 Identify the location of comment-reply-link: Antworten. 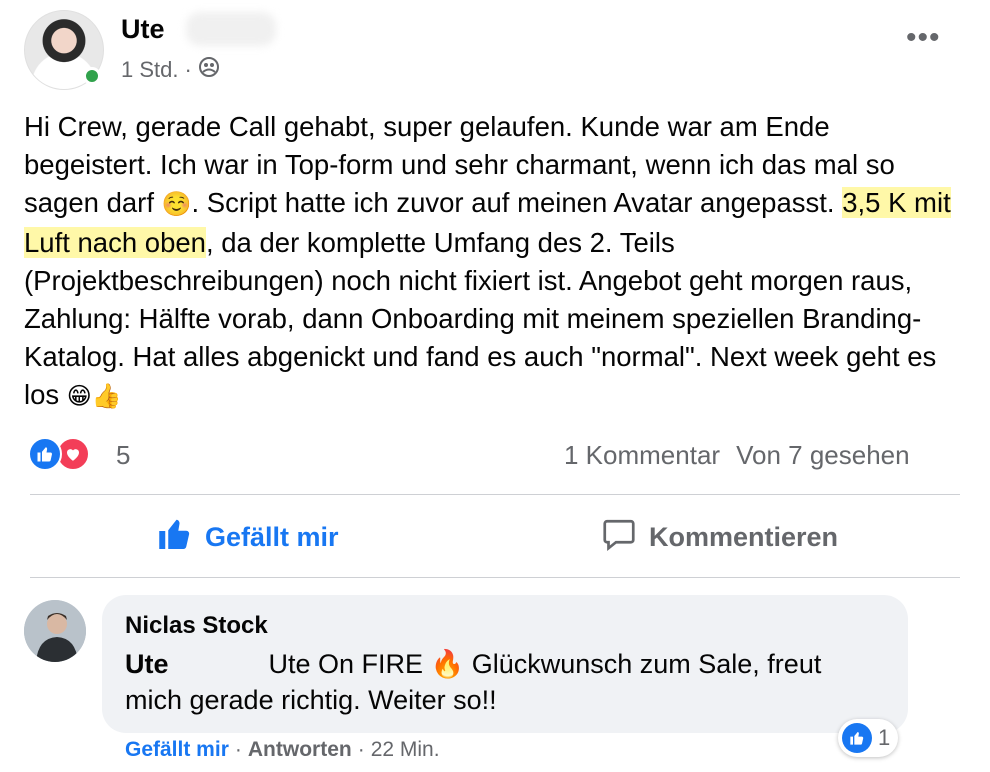
(300, 750).